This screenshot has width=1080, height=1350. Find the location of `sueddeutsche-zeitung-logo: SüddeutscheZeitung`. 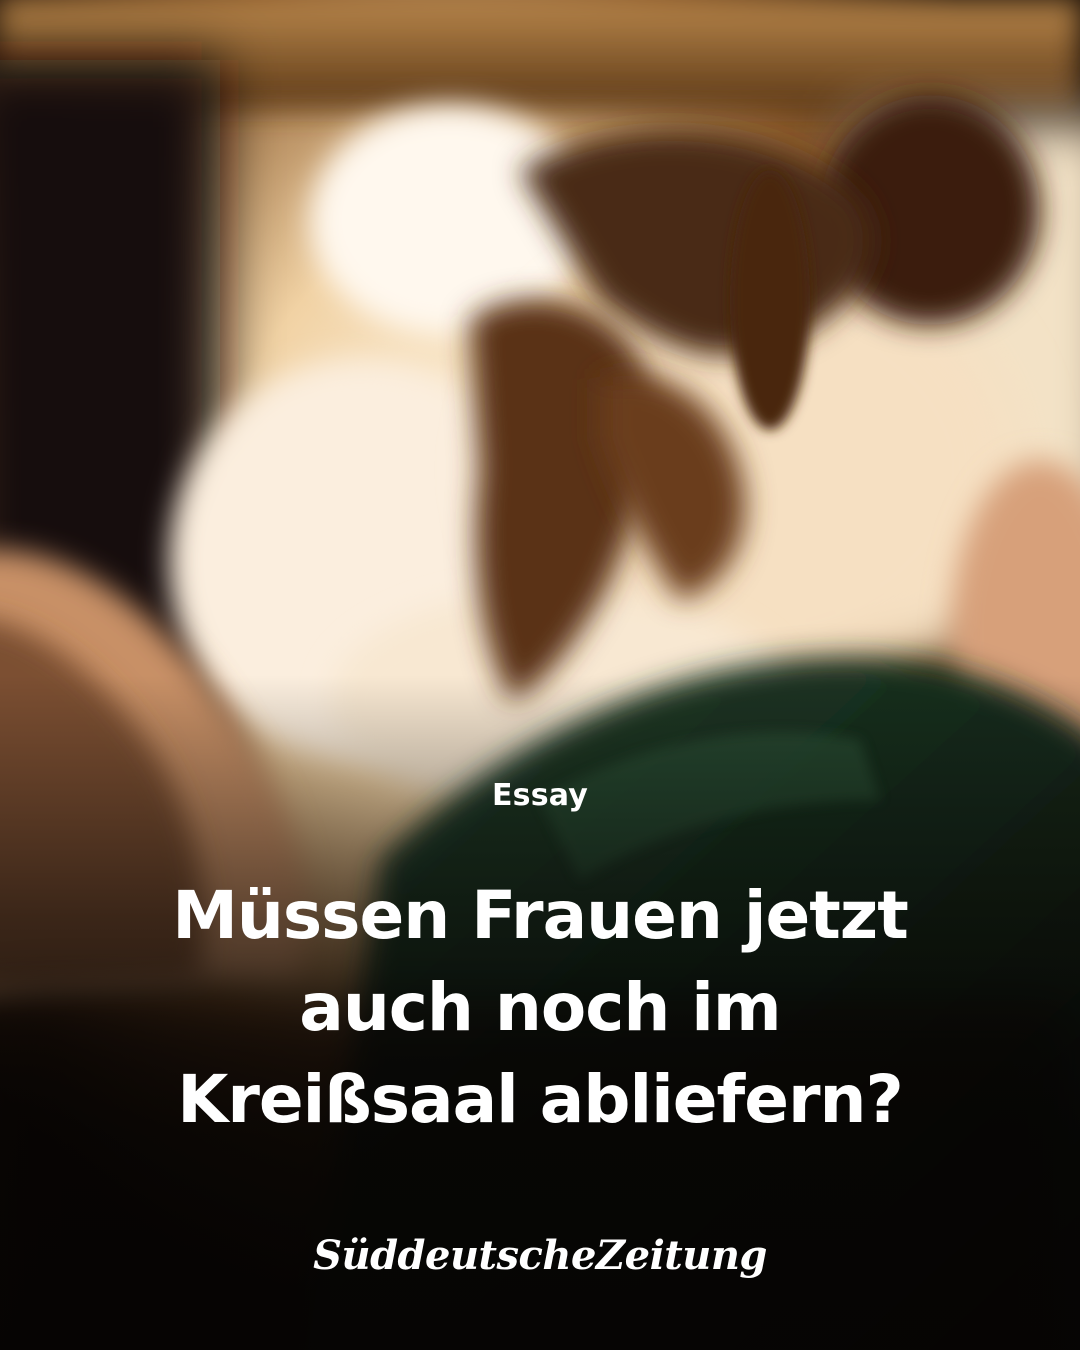

sueddeutsche-zeitung-logo: SüddeutscheZeitung is located at coordinates (540, 1255).